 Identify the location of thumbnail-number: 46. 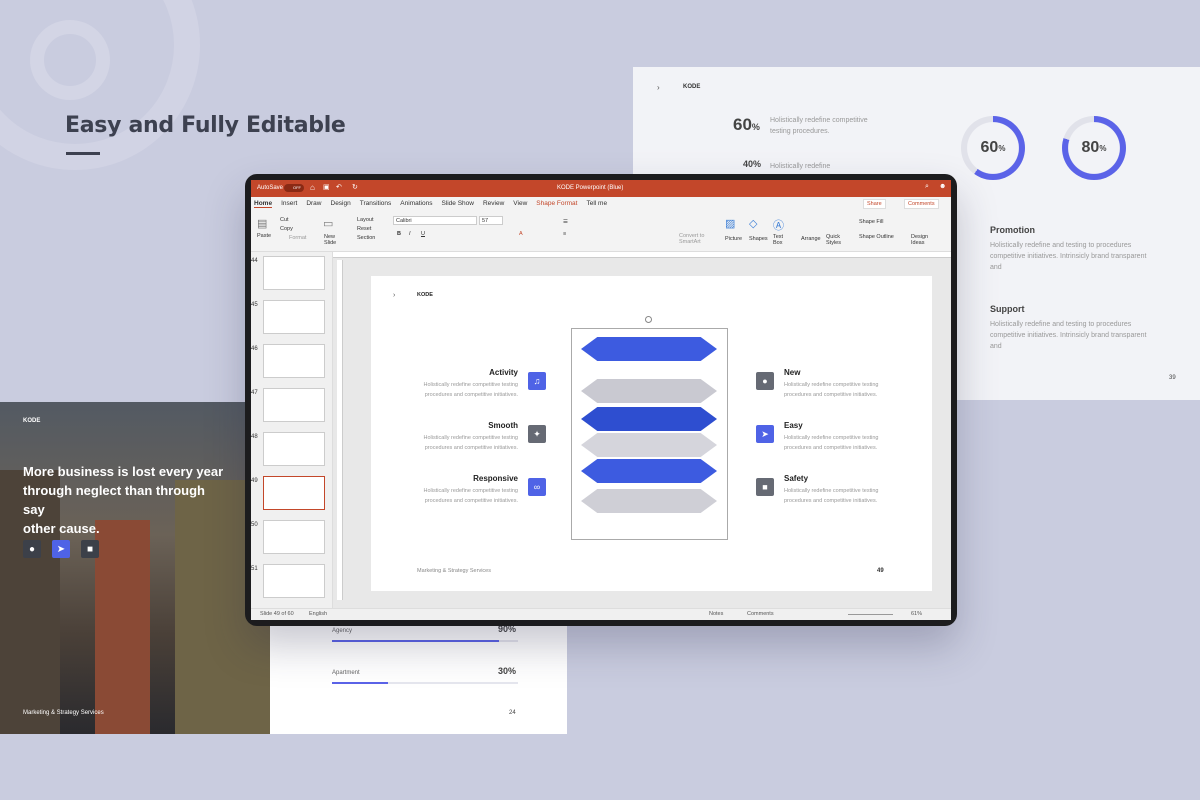
(254, 349).